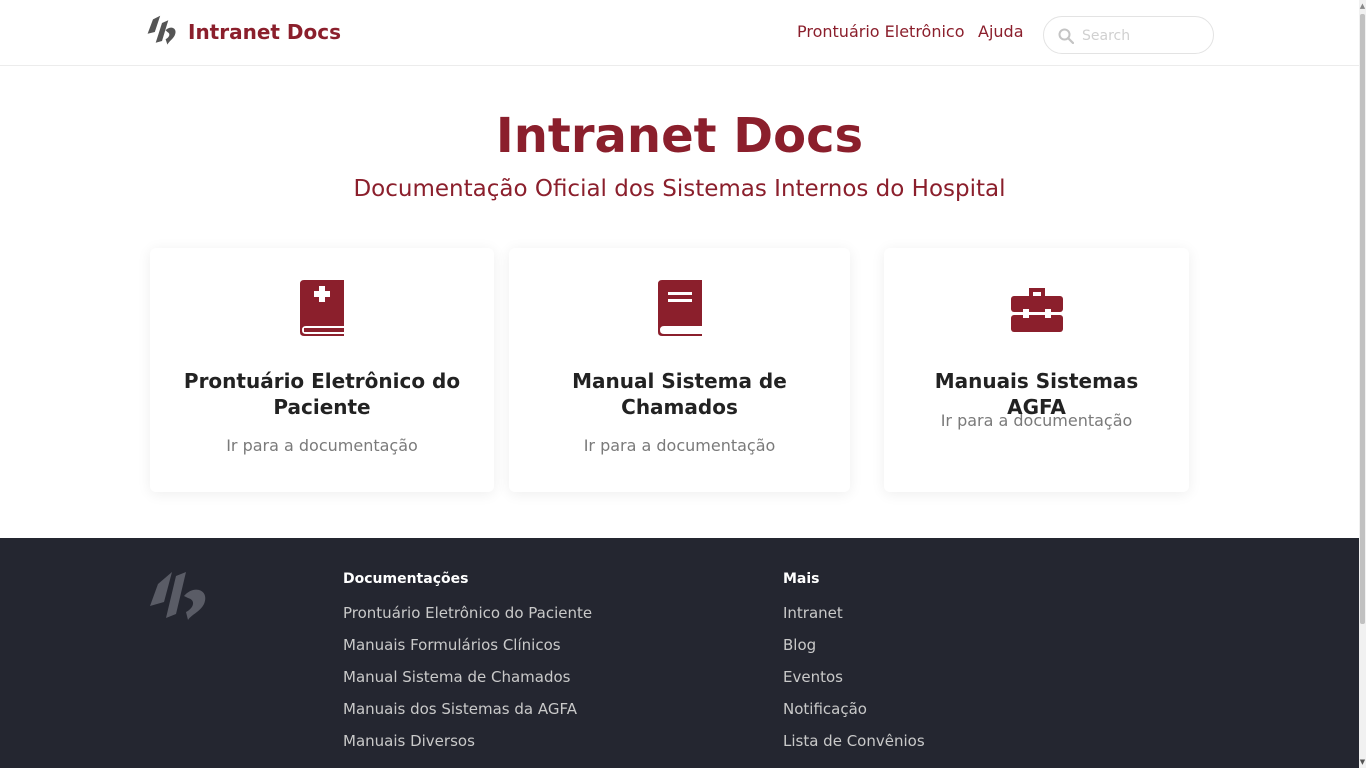  Describe the element at coordinates (1362, 319) in the screenshot. I see `scroll-thumb` at that location.